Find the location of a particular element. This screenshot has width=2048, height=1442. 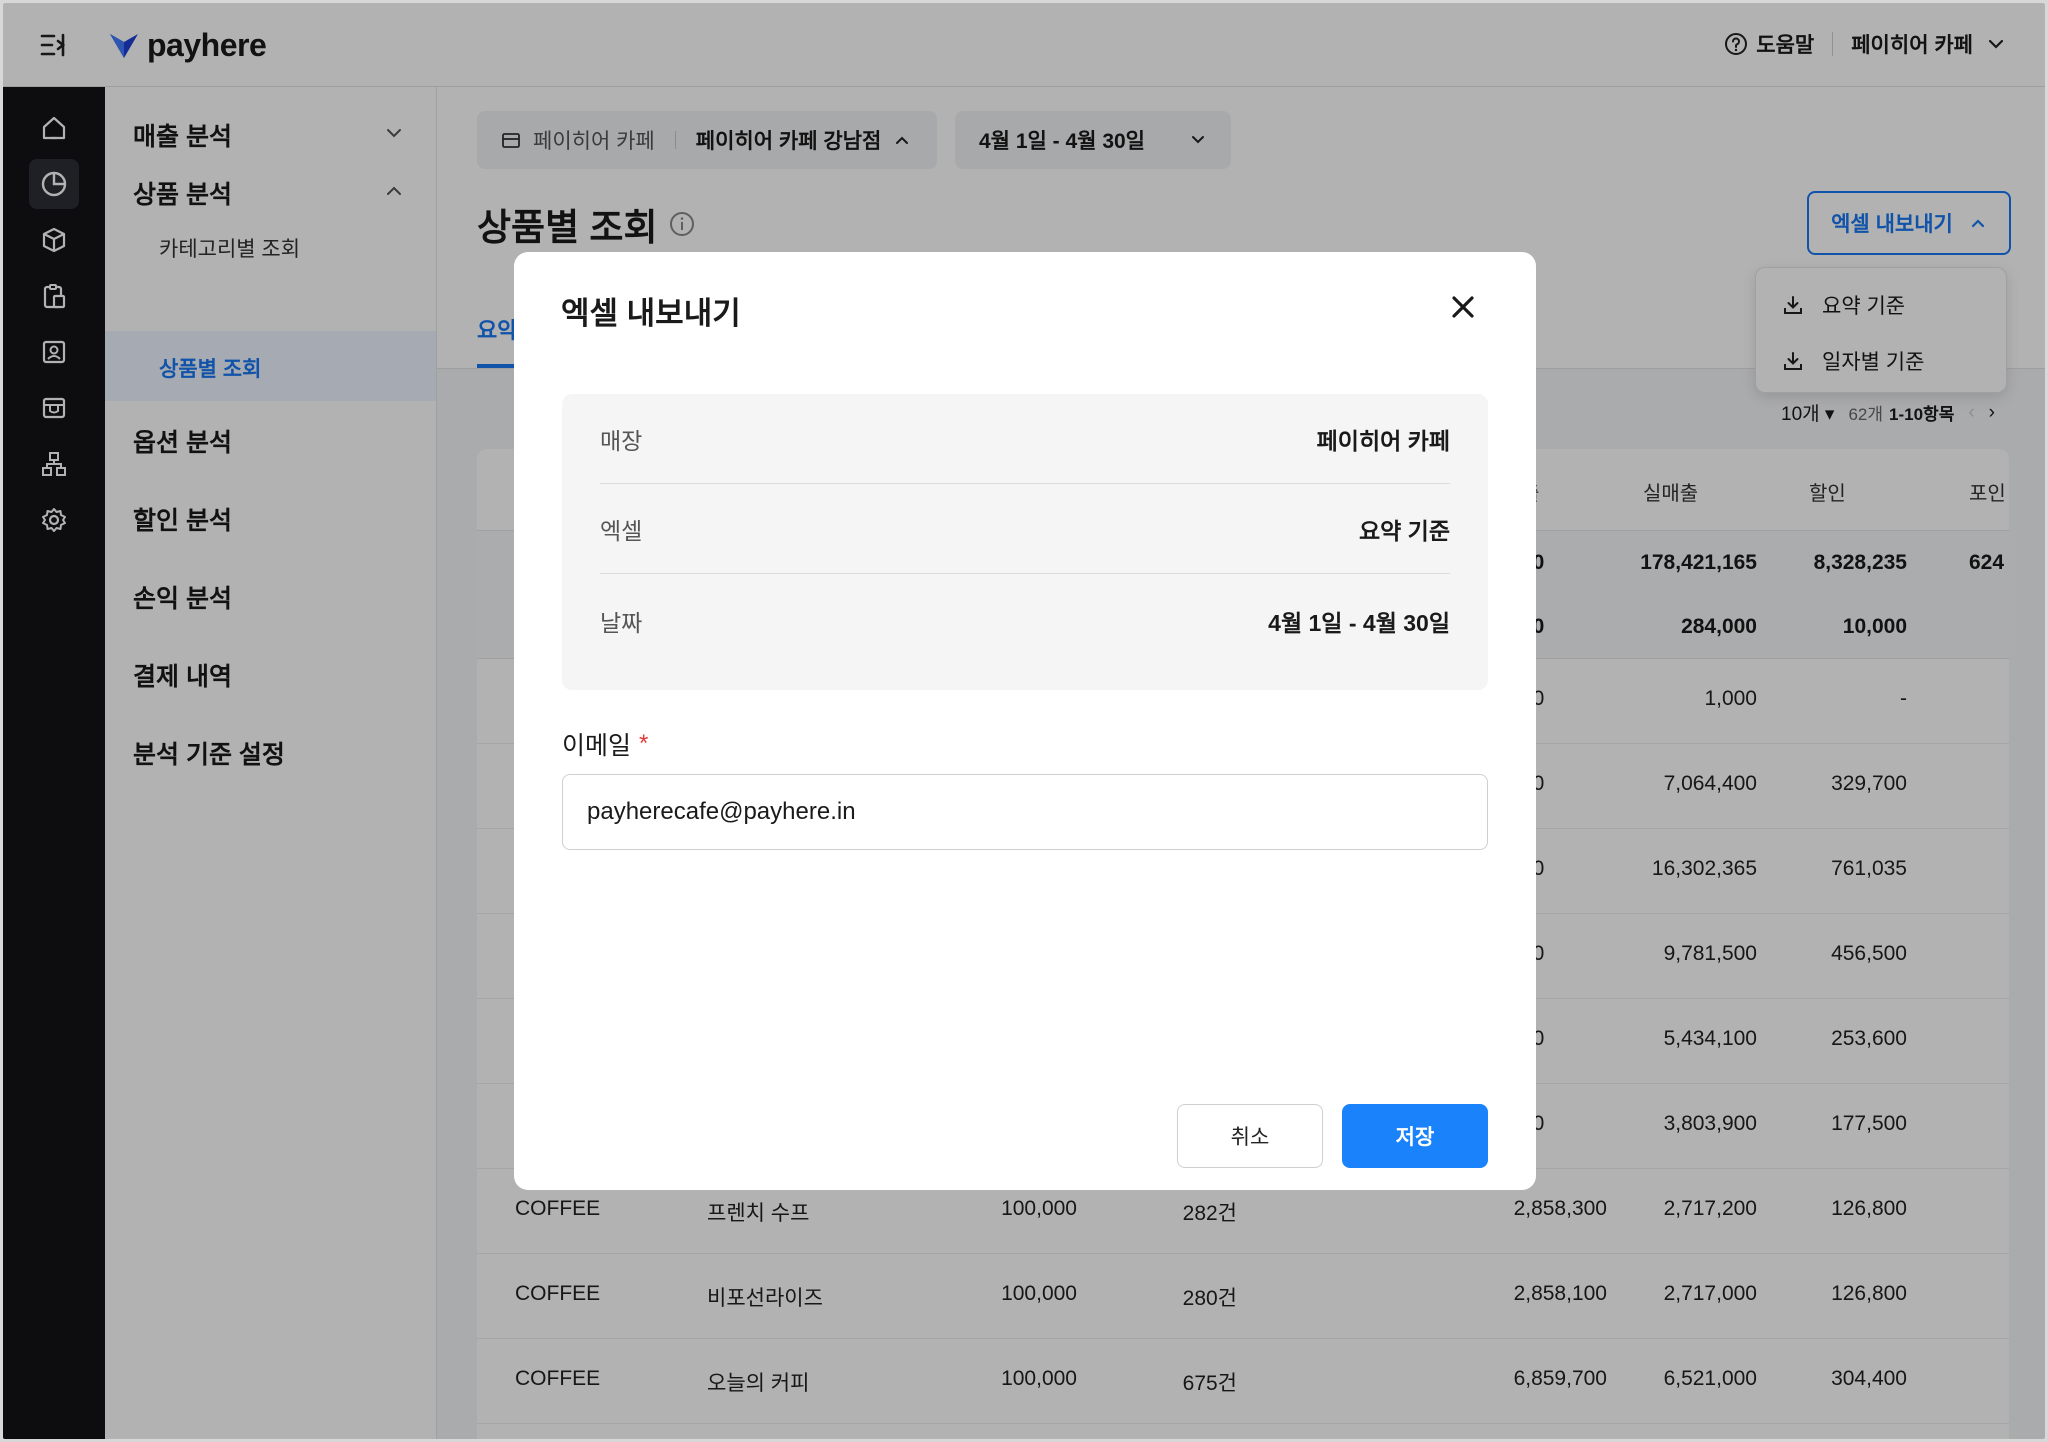

info-label: 날짜 is located at coordinates (621, 623).